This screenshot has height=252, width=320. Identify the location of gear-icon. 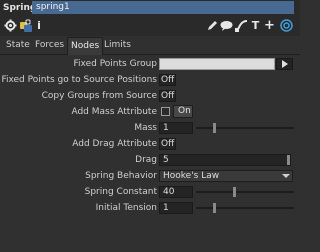
(10, 25).